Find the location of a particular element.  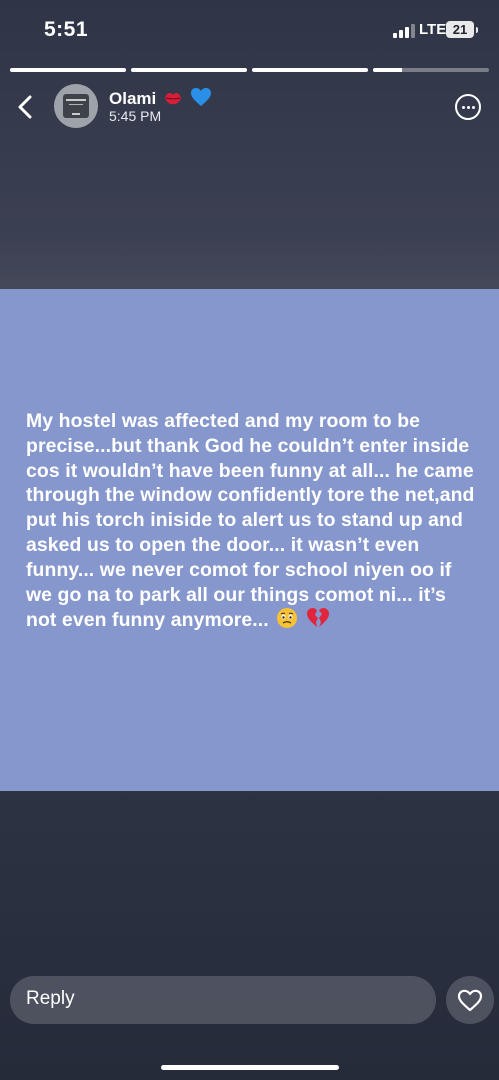

heart-icon is located at coordinates (470, 1000).